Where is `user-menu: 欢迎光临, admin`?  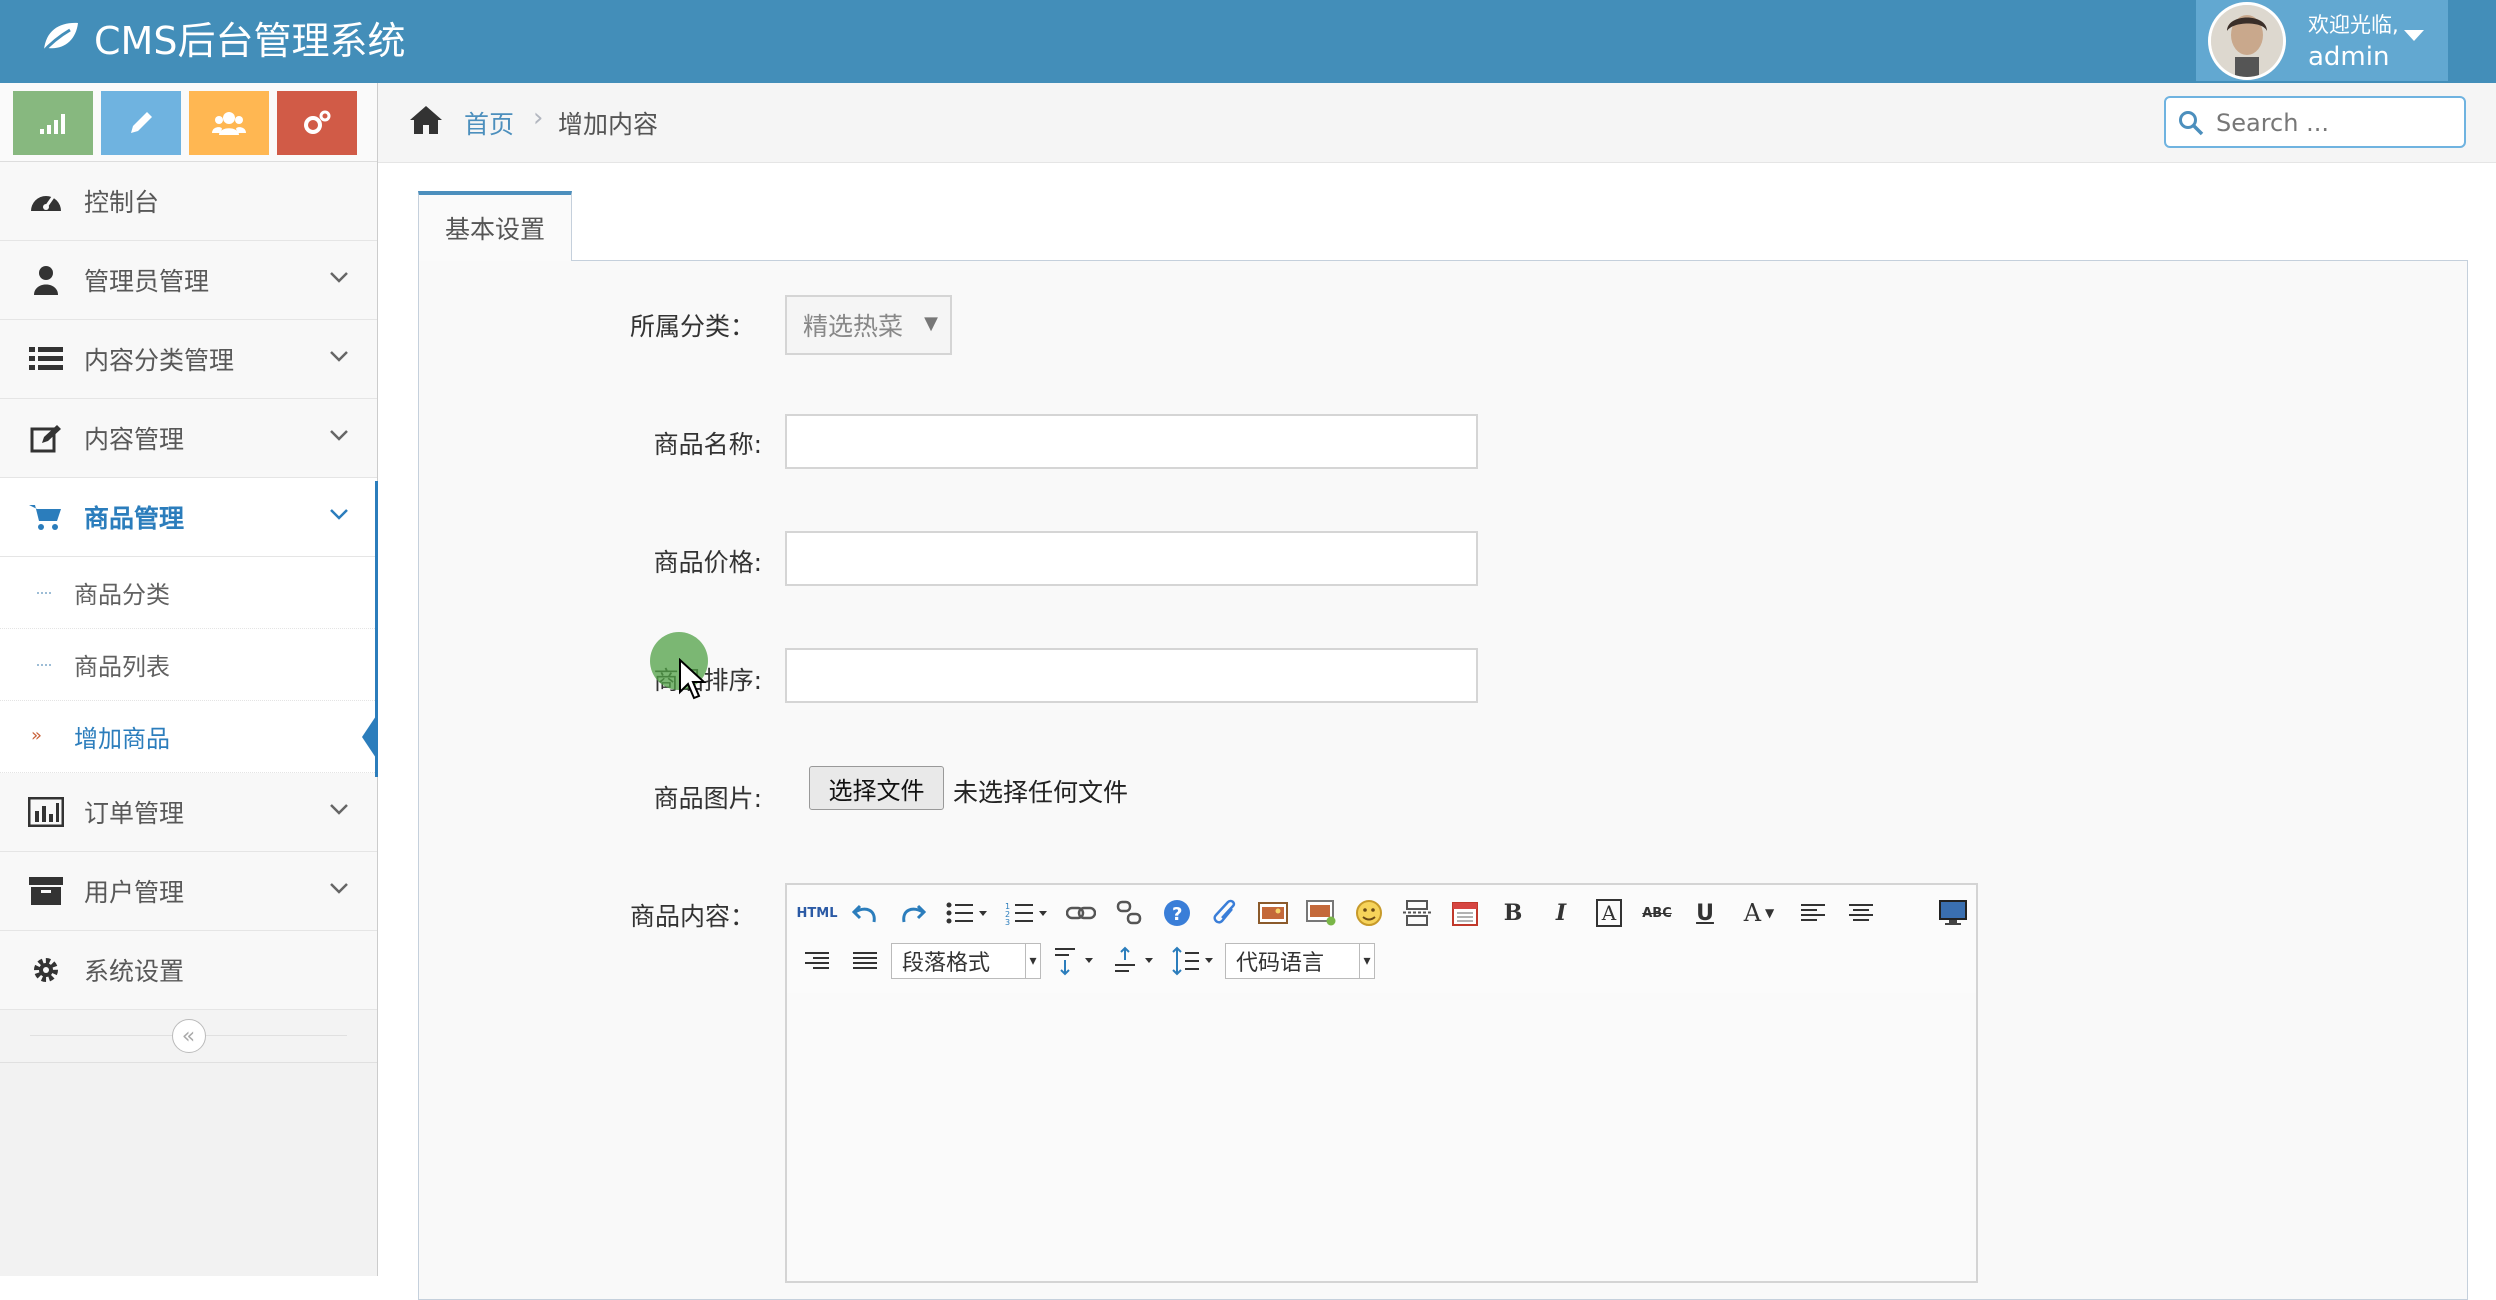
user-menu: 欢迎光临, admin is located at coordinates (2322, 40).